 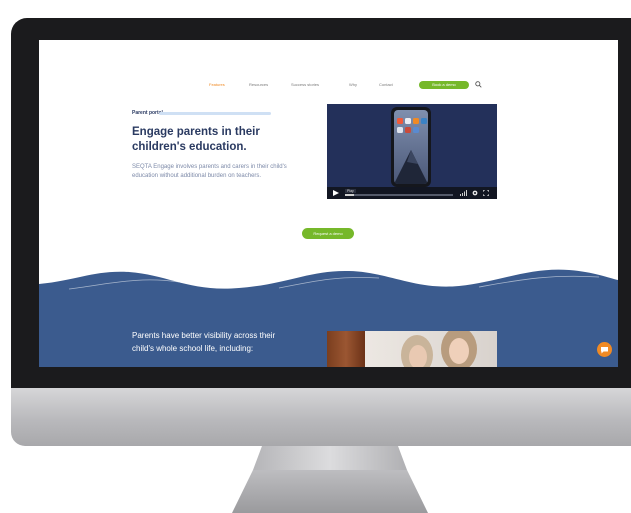 What do you see at coordinates (399, 195) in the screenshot?
I see `video-progress` at bounding box center [399, 195].